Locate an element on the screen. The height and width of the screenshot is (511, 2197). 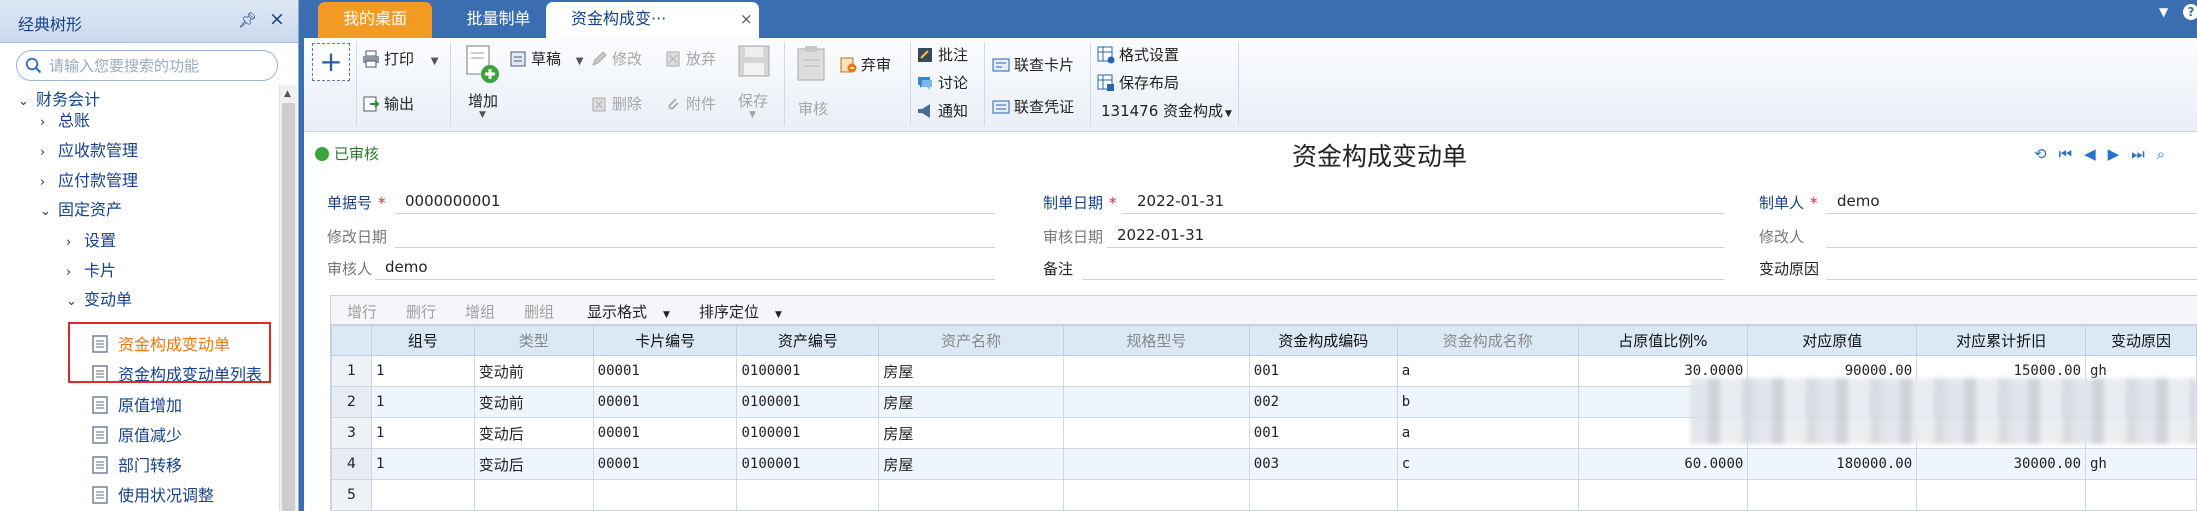
column-header: 规格型号 is located at coordinates (1156, 340).